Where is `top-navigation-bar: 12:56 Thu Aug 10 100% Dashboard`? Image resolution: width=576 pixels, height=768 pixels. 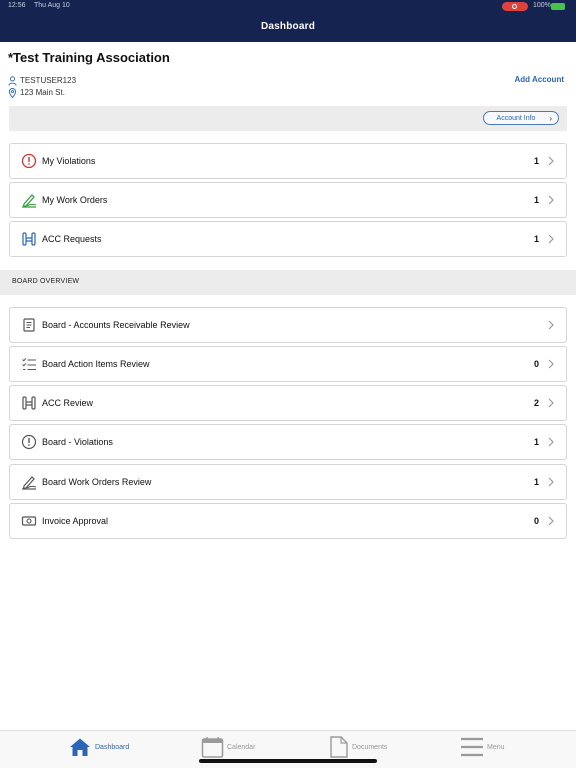
top-navigation-bar: 12:56 Thu Aug 10 100% Dashboard is located at coordinates (288, 21).